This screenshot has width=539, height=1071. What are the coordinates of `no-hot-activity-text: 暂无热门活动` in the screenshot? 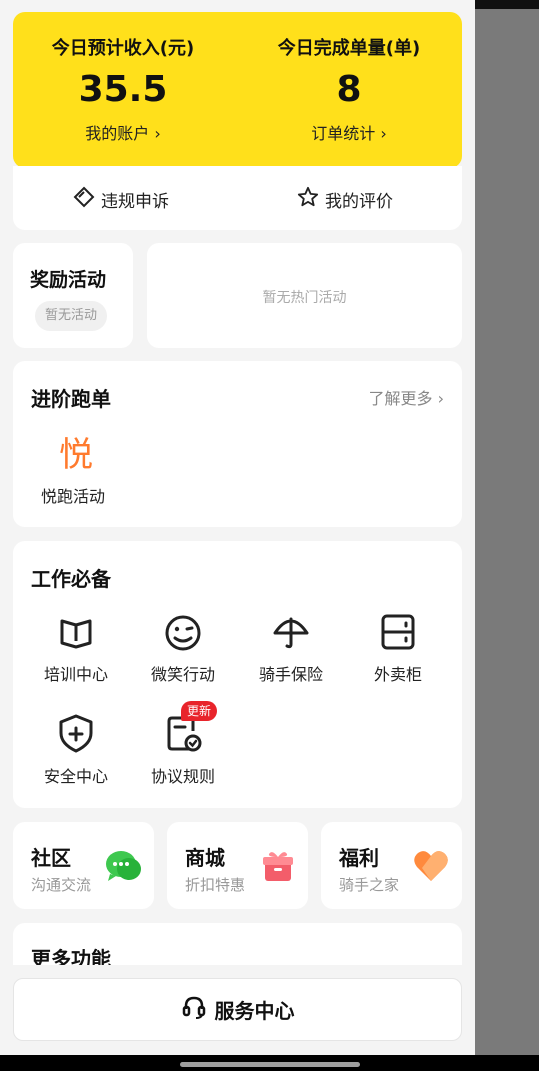 It's located at (304, 298).